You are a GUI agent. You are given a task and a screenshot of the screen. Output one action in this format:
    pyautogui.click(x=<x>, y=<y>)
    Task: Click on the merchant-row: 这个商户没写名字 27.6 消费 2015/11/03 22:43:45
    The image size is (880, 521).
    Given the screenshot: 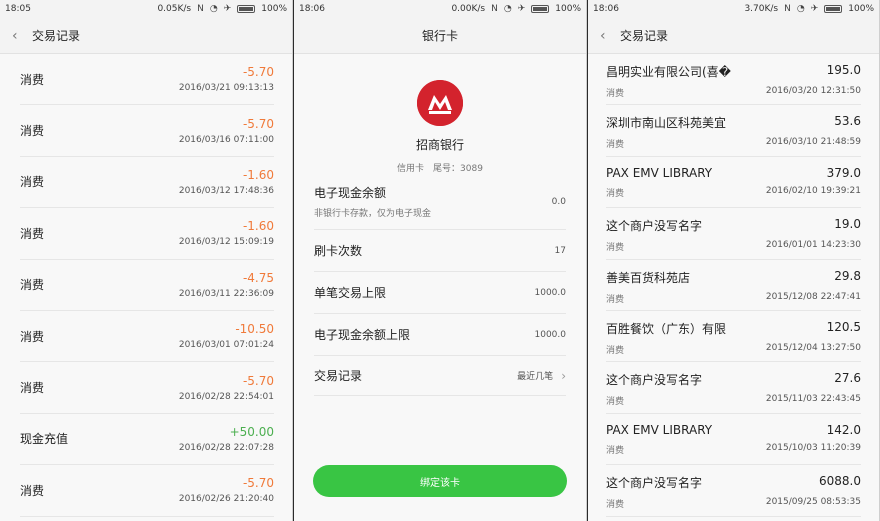 What is the action you would take?
    pyautogui.click(x=733, y=388)
    